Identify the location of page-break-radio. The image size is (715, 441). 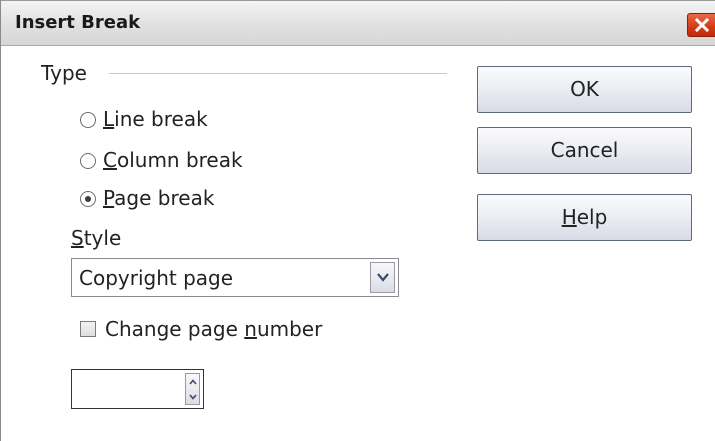
(88, 199).